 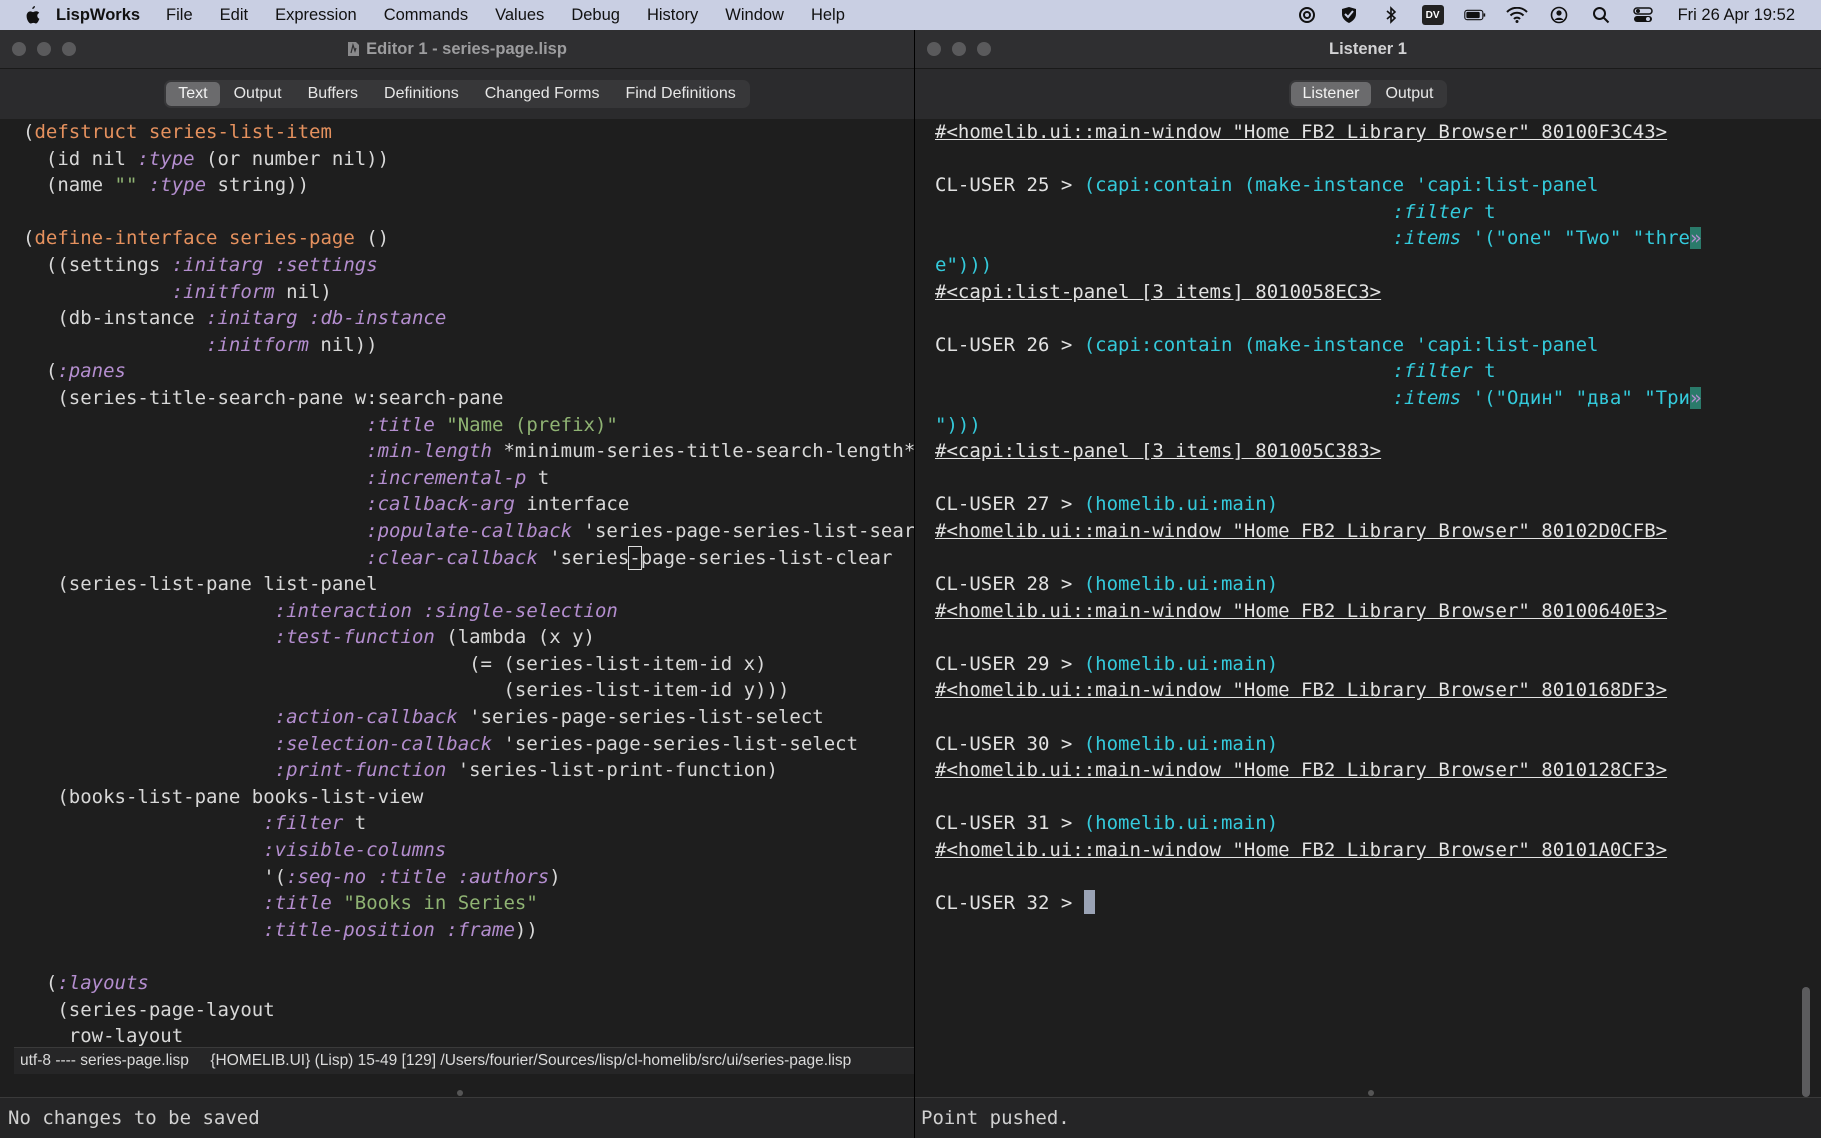 What do you see at coordinates (1349, 15) in the screenshot?
I see `checkmark-shield-icon` at bounding box center [1349, 15].